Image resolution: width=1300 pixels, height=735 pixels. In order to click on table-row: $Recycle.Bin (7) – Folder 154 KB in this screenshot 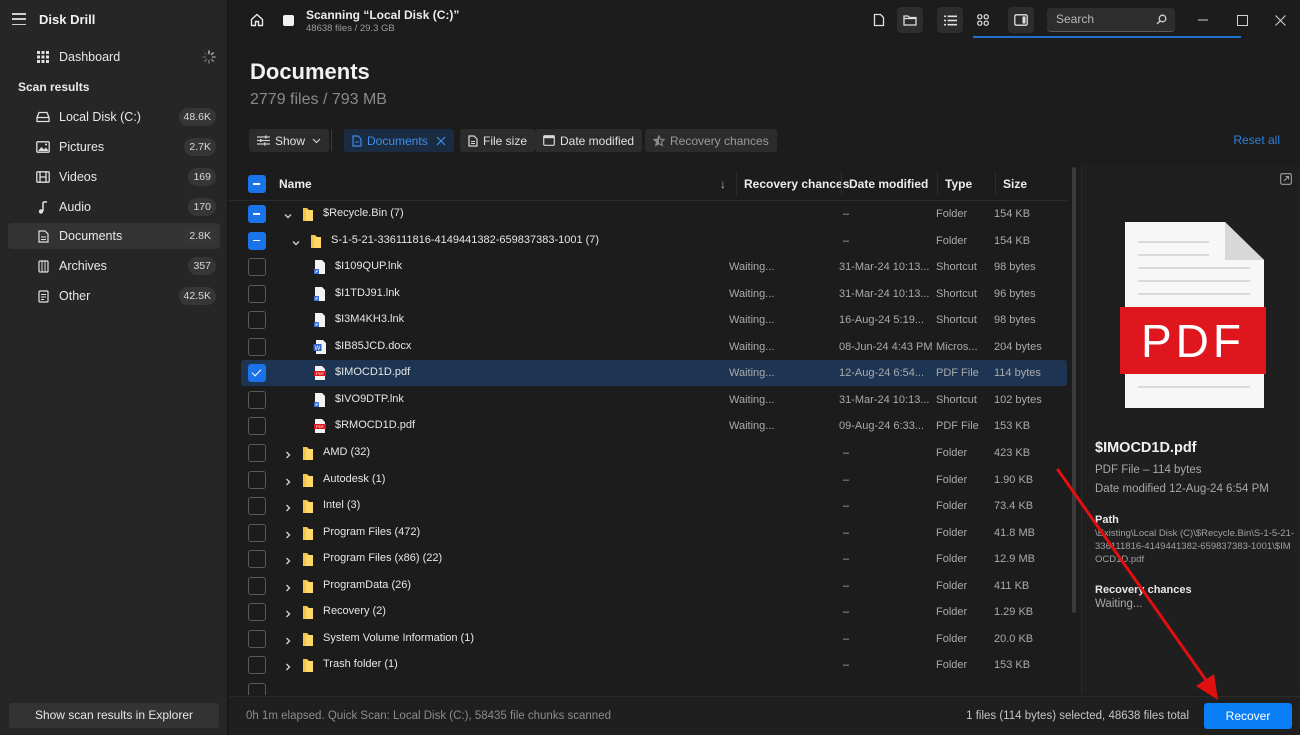, I will do `click(654, 214)`.